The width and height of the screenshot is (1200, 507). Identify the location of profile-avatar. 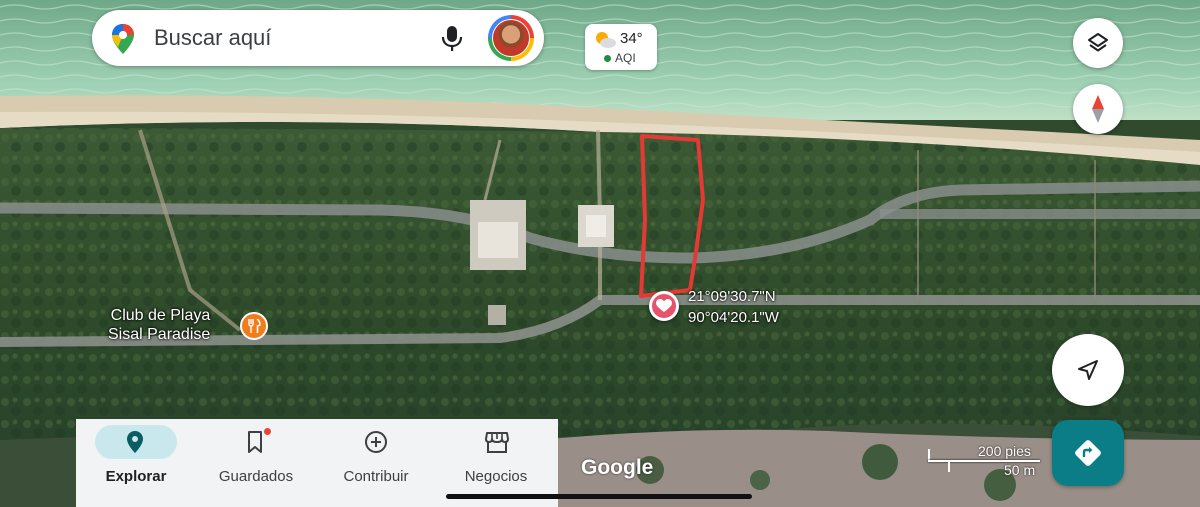
(511, 38).